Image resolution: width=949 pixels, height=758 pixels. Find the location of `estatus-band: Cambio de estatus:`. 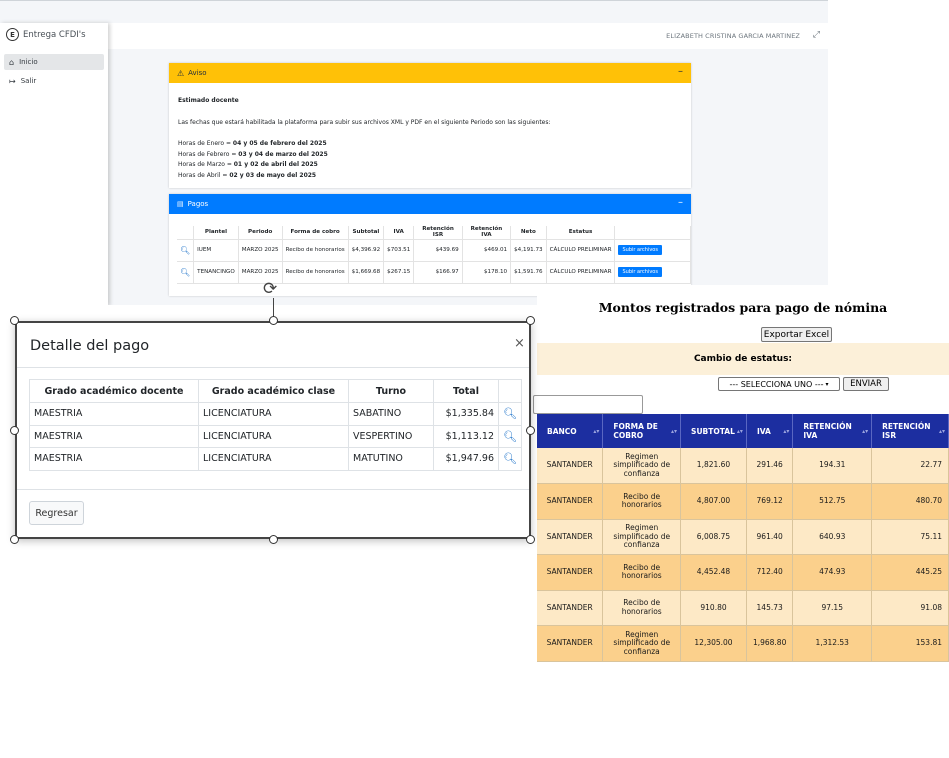

estatus-band: Cambio de estatus: is located at coordinates (743, 359).